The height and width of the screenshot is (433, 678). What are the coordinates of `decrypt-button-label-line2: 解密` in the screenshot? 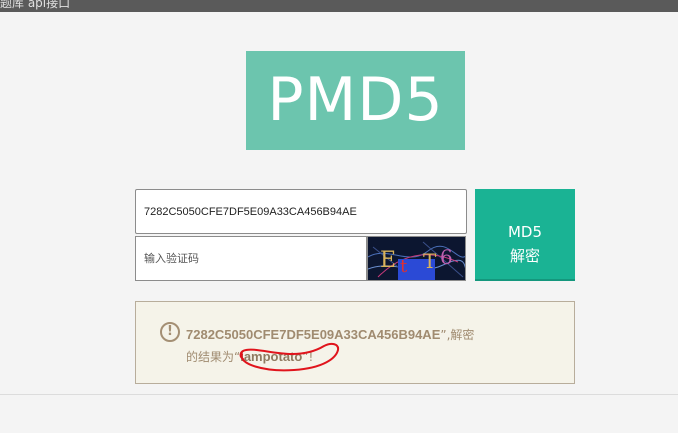 It's located at (524, 255).